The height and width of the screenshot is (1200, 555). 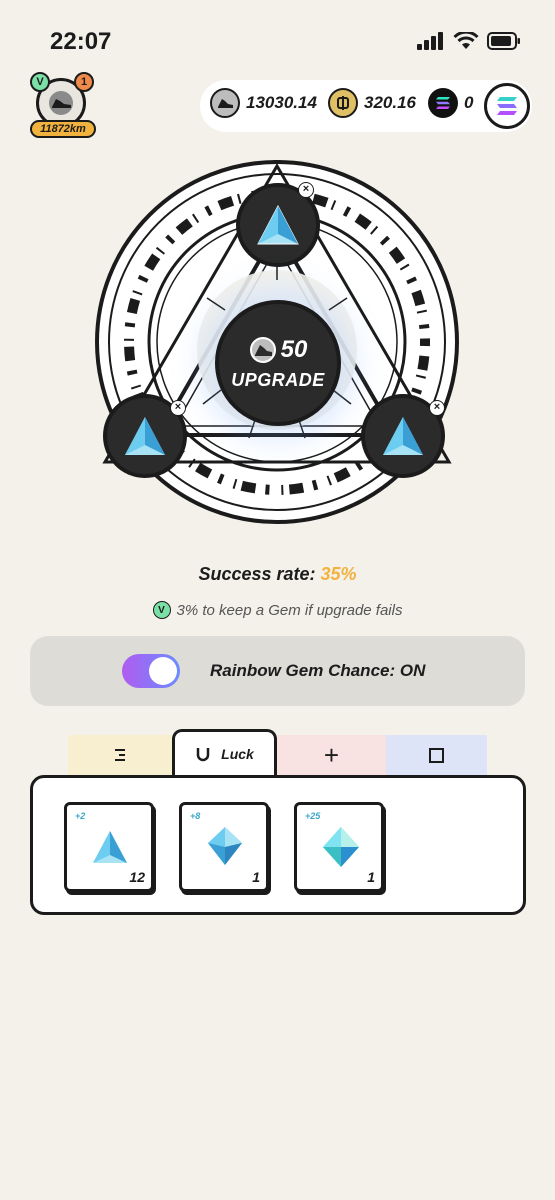 I want to click on gem-count: 12, so click(x=137, y=877).